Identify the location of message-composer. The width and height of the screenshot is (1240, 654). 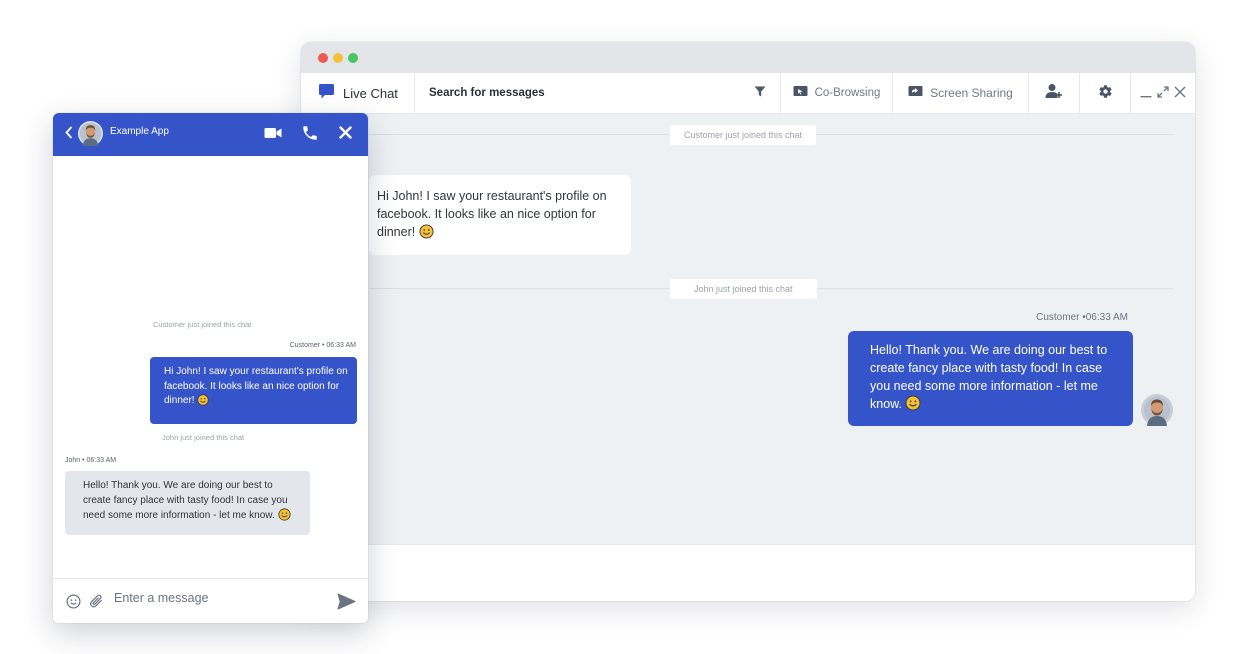
(210, 600).